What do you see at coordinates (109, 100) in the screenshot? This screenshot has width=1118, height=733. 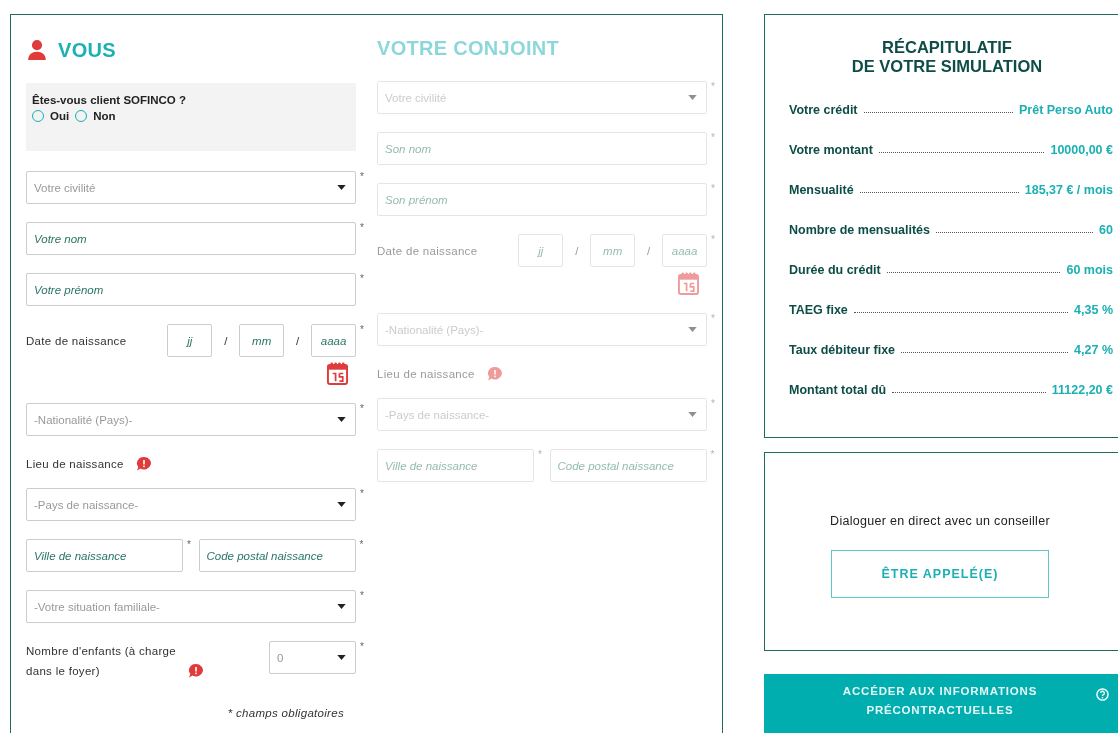 I see `question-label: Êtes-vous client SOFINCO ?` at bounding box center [109, 100].